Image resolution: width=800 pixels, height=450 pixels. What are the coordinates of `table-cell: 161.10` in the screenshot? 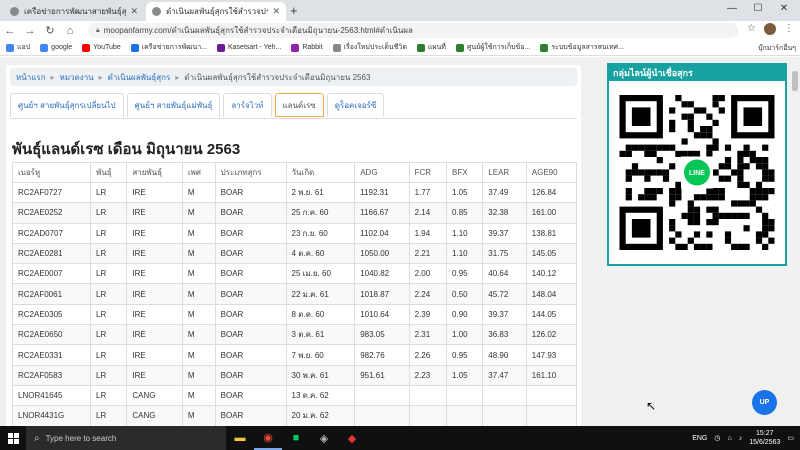 It's located at (551, 375).